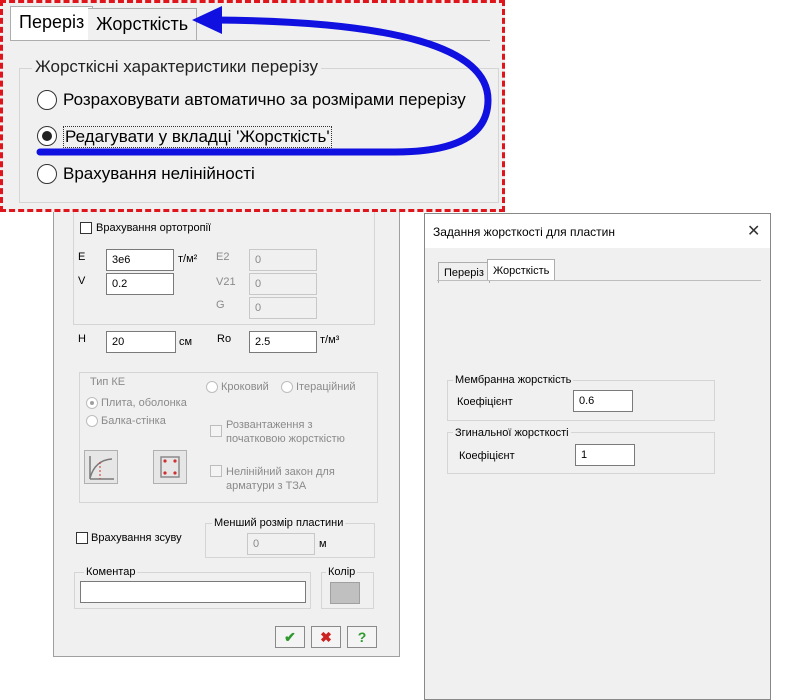  I want to click on orthotropy-label: Врахування ортотропії, so click(154, 228).